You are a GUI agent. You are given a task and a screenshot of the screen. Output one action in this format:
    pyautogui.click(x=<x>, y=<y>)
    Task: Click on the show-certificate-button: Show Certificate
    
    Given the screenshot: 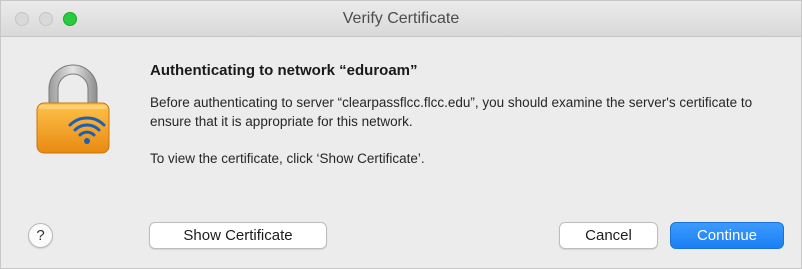 What is the action you would take?
    pyautogui.click(x=238, y=235)
    